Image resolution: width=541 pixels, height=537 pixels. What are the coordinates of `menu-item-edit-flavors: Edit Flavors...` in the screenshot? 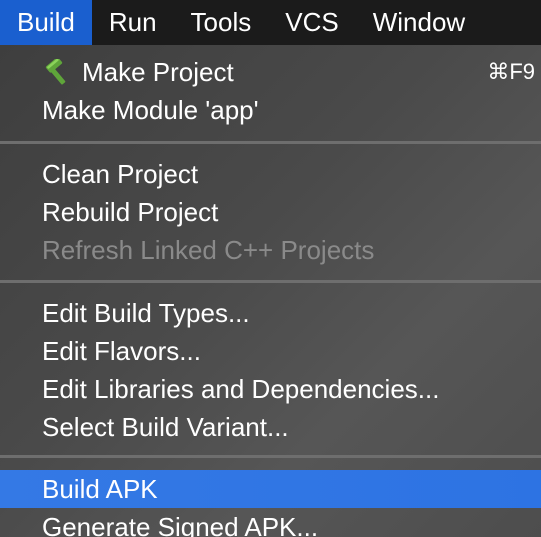 It's located at (270, 351).